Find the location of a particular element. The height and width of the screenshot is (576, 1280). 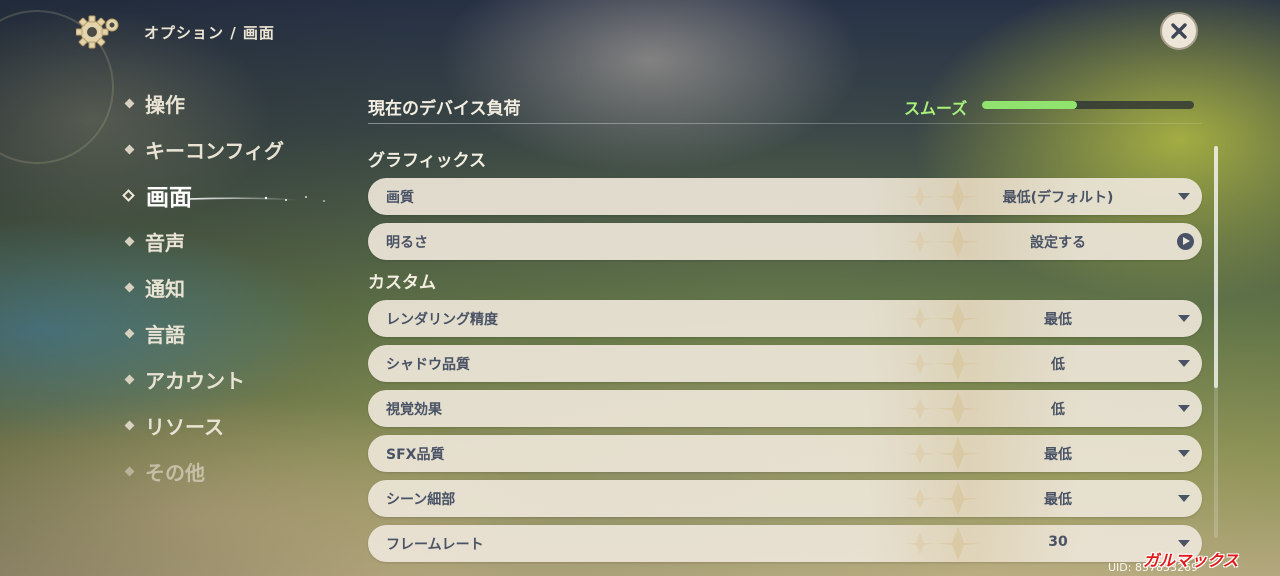

nav-item-key-config: キーコンフィグ is located at coordinates (204, 149).